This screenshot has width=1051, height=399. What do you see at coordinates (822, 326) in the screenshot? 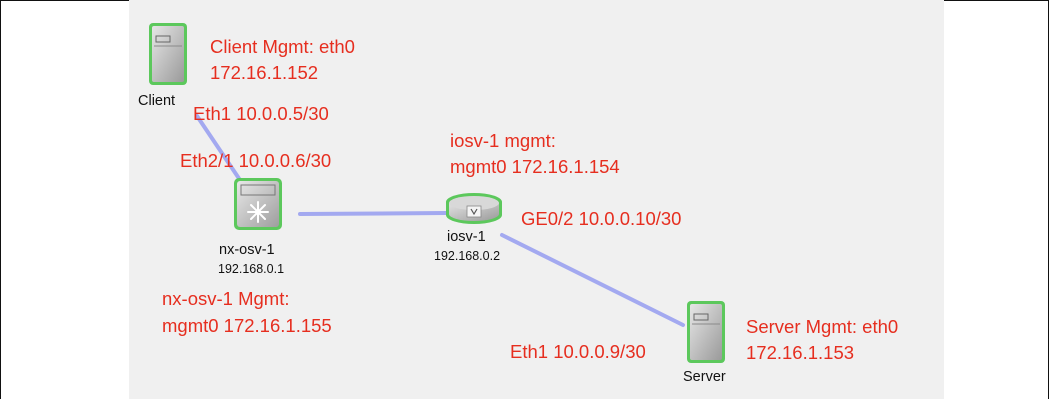
I see `server-mgmt-label: Server Mgmt: eth0` at bounding box center [822, 326].